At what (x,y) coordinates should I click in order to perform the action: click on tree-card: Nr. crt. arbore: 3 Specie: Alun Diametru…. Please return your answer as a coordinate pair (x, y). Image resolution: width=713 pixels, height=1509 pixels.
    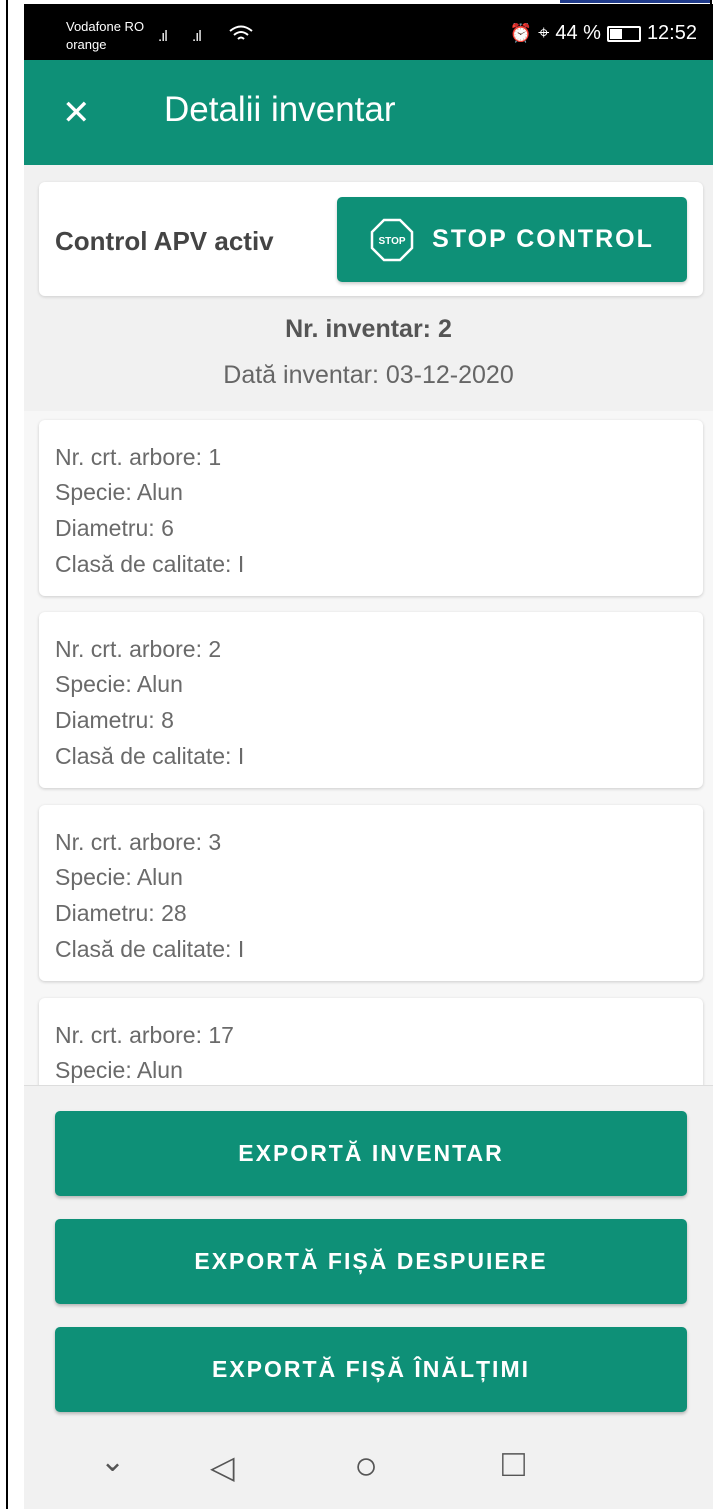
    Looking at the image, I should click on (371, 893).